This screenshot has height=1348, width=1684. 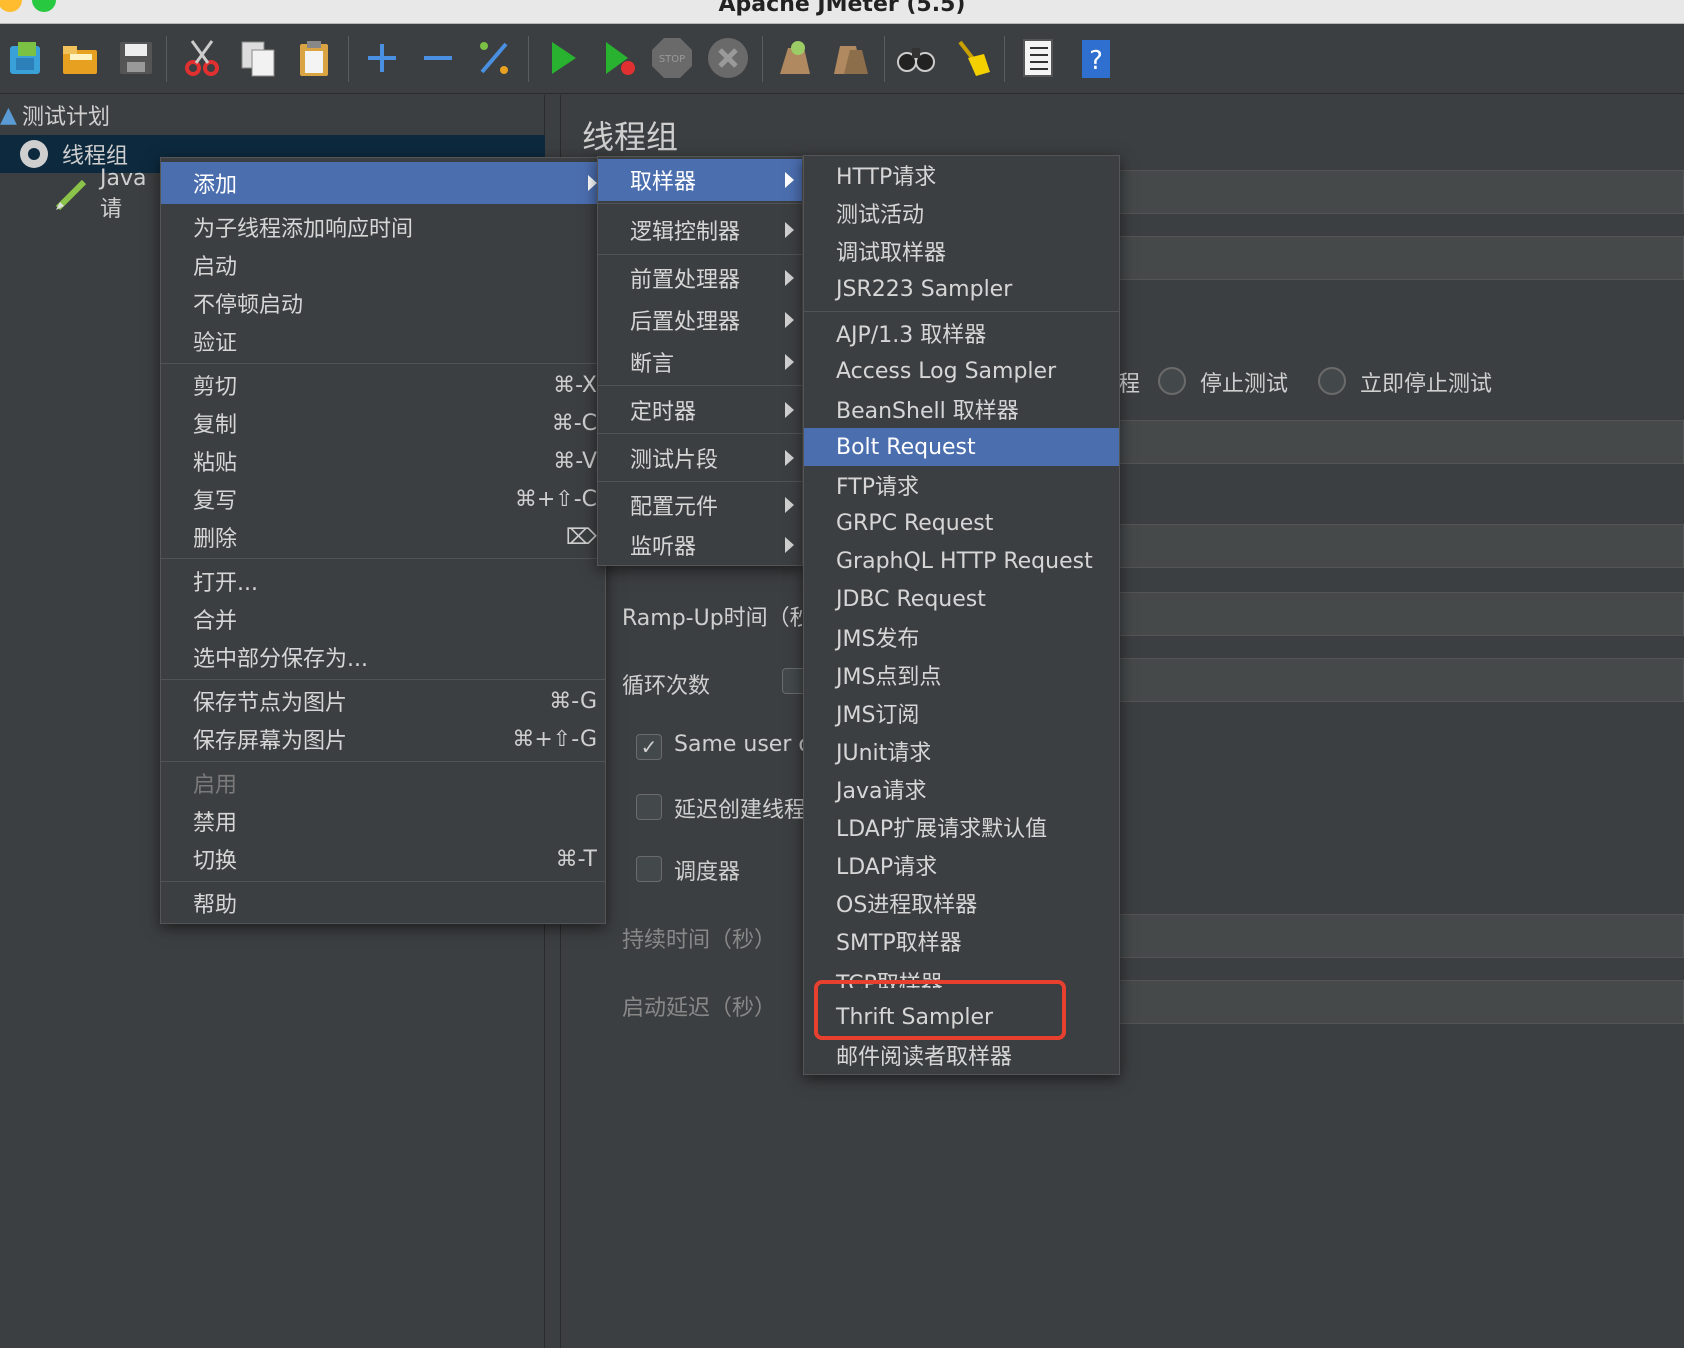 What do you see at coordinates (382, 58) in the screenshot?
I see `expand-icon` at bounding box center [382, 58].